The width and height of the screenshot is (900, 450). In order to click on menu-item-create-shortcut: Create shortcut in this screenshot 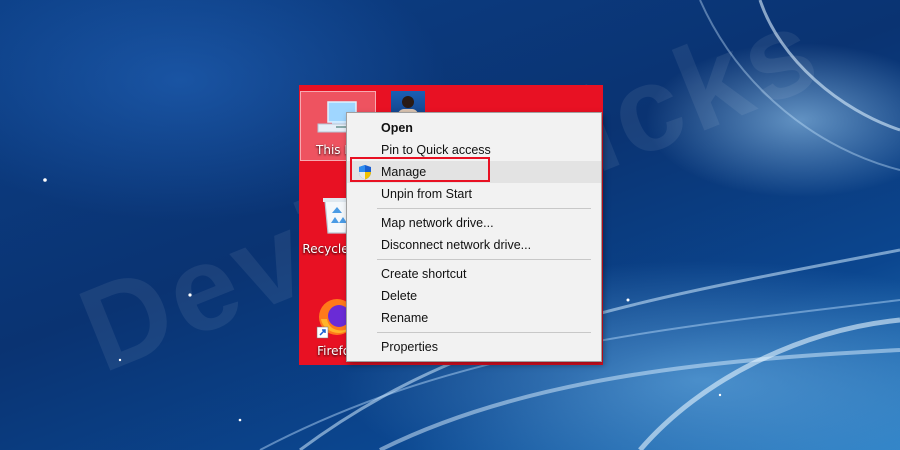, I will do `click(474, 274)`.